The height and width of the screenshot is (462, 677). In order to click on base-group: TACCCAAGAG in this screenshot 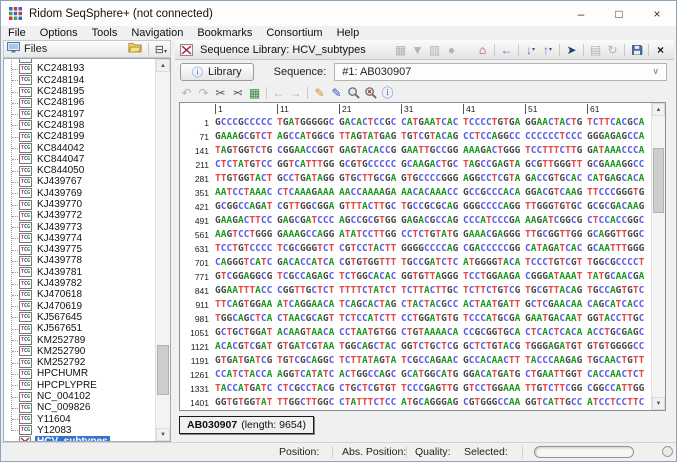, I will do `click(554, 360)`.